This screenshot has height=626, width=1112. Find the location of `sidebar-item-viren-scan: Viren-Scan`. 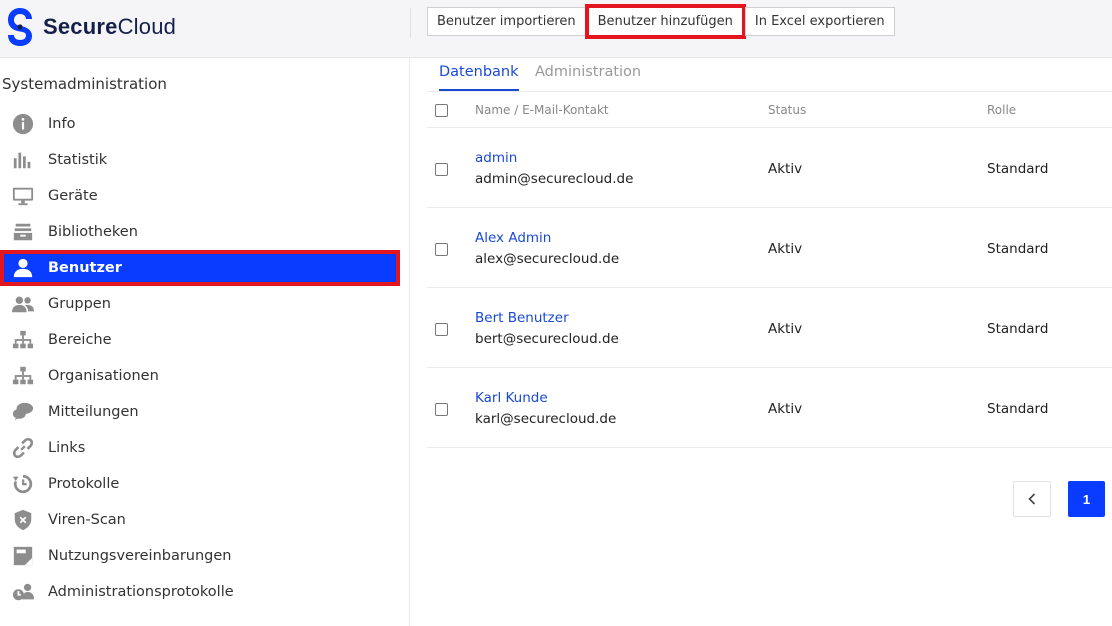

sidebar-item-viren-scan: Viren-Scan is located at coordinates (205, 520).